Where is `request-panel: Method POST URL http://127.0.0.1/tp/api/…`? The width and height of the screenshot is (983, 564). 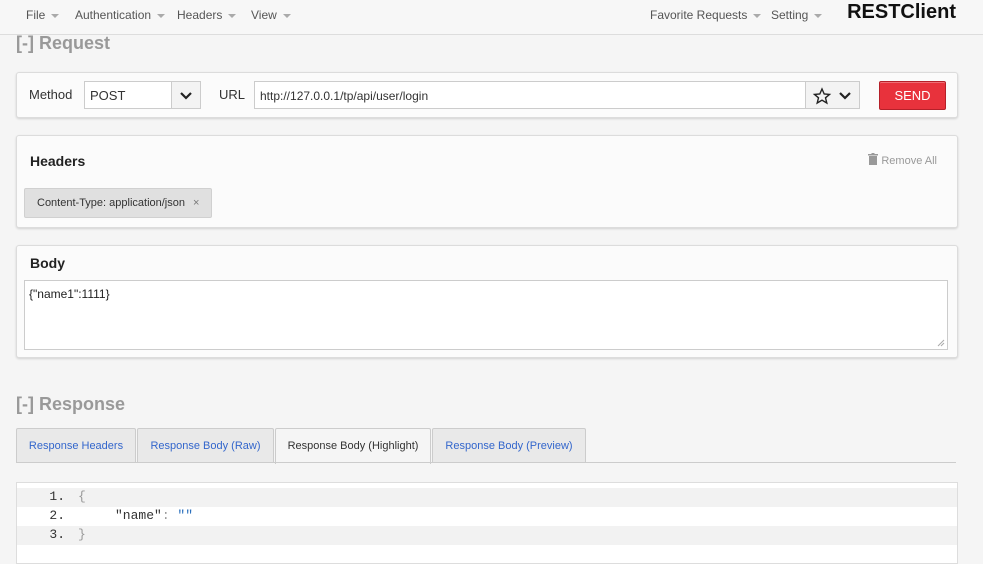
request-panel: Method POST URL http://127.0.0.1/tp/api/… is located at coordinates (487, 95).